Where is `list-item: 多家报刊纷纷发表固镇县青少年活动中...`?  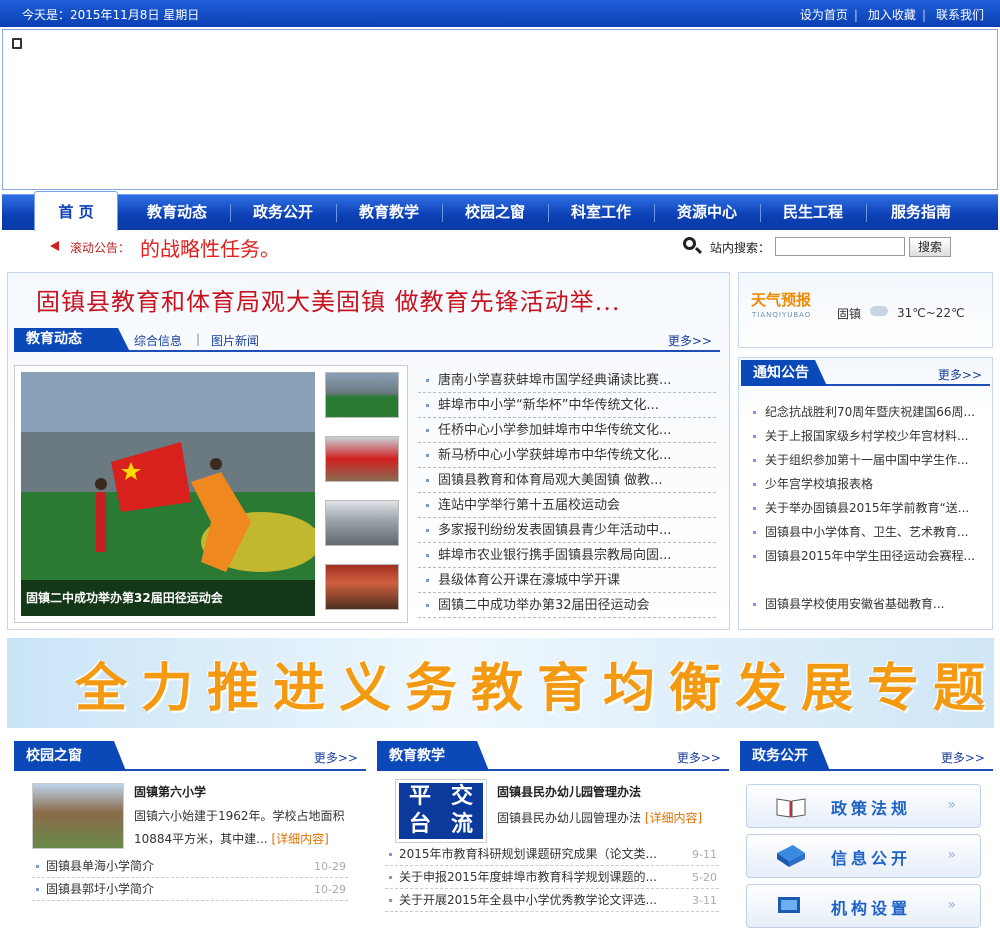 list-item: 多家报刊纷纷发表固镇县青少年活动中... is located at coordinates (567, 530).